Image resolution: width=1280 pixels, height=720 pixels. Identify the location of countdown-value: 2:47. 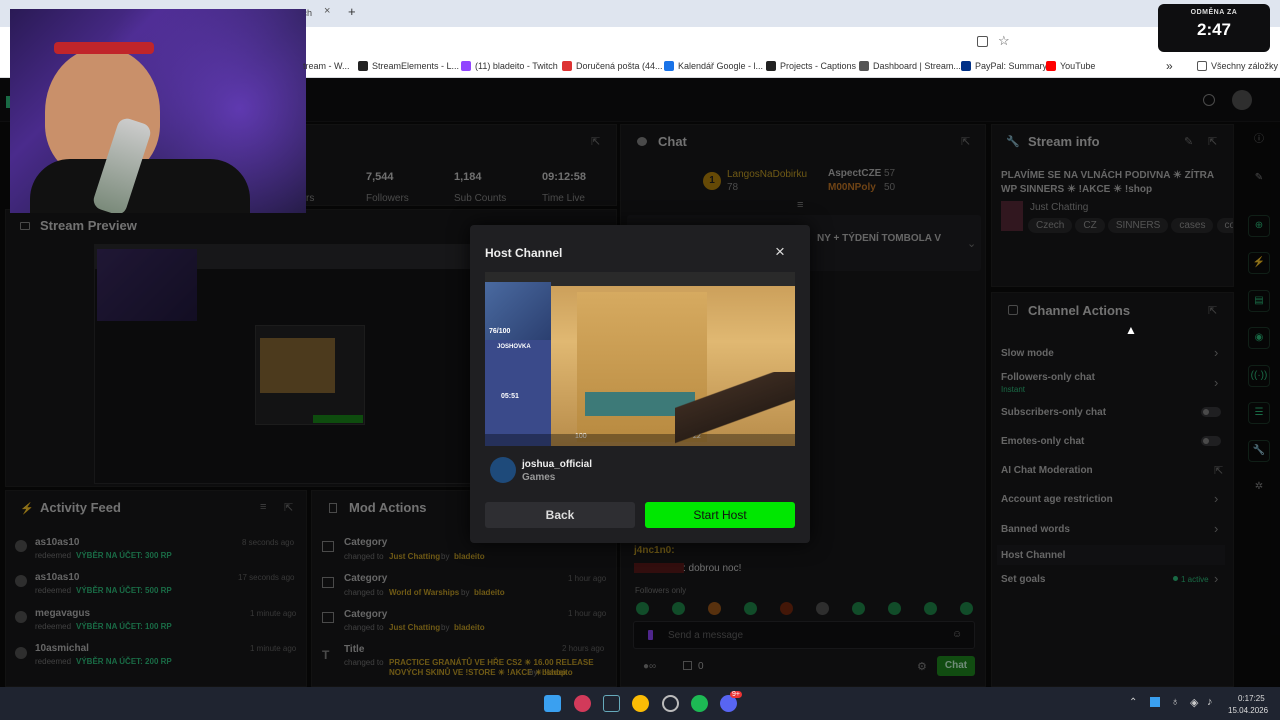
(1214, 29).